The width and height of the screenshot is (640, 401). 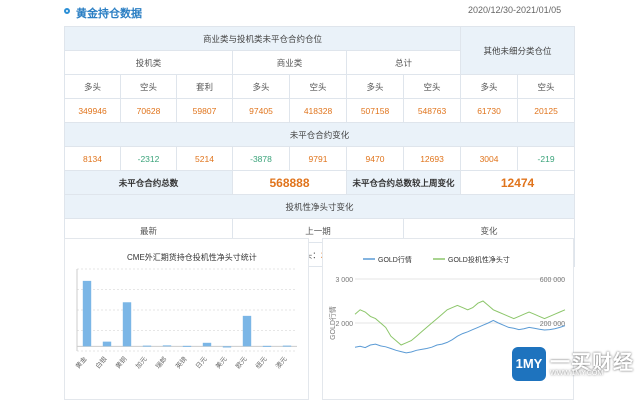 What do you see at coordinates (319, 134) in the screenshot?
I see `change-header: 未平仓合约变化` at bounding box center [319, 134].